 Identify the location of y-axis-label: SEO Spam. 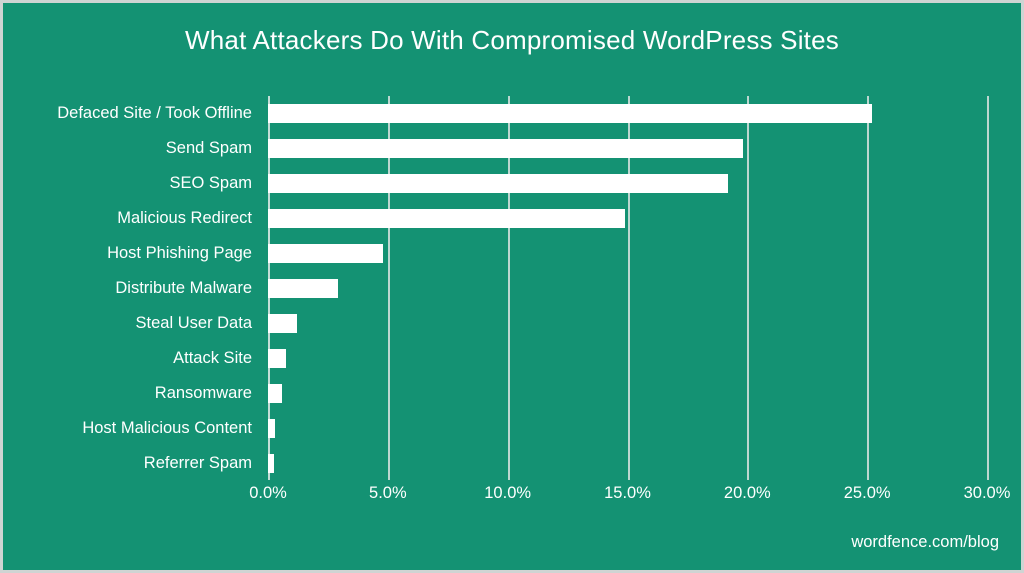
(210, 183).